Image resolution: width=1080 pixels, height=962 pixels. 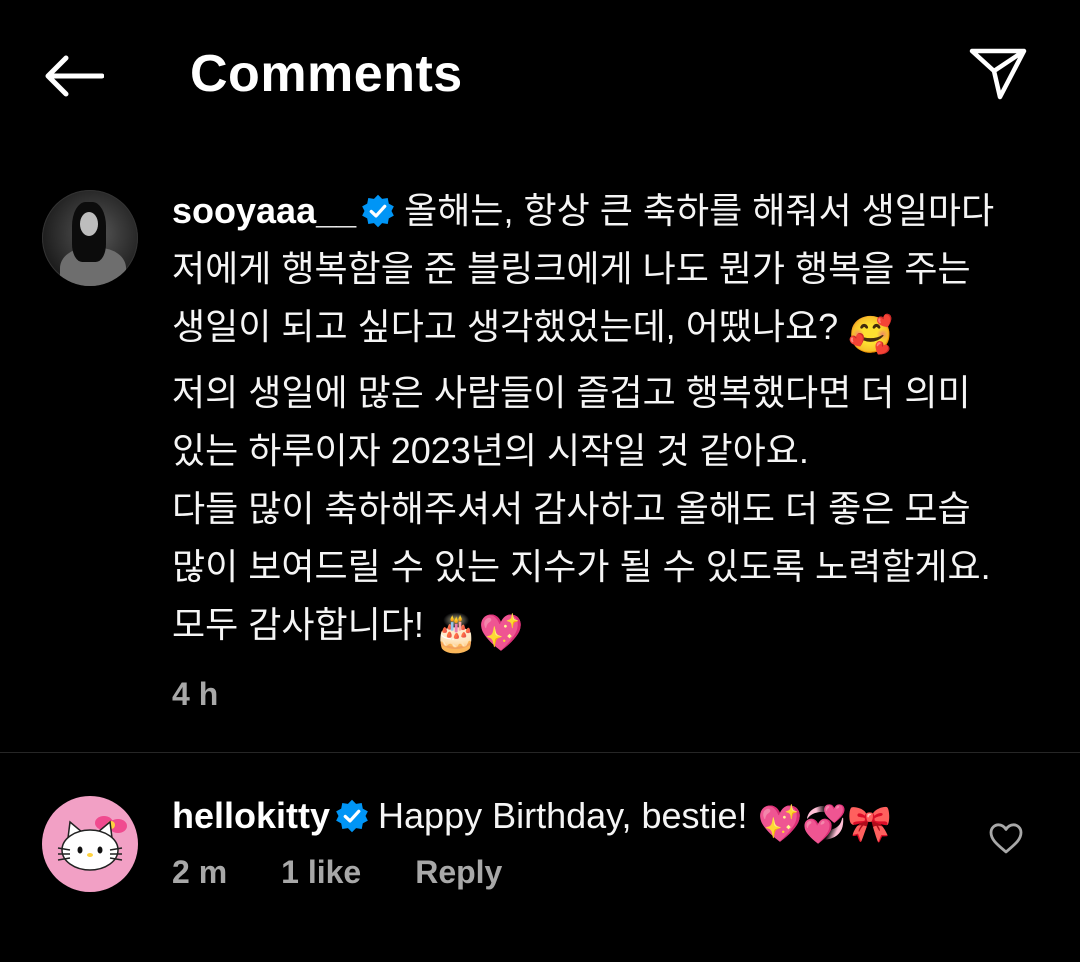 I want to click on reply-comment: hellokitty Happy Birthday, bestie! 💖💞🎀, so click(x=567, y=820).